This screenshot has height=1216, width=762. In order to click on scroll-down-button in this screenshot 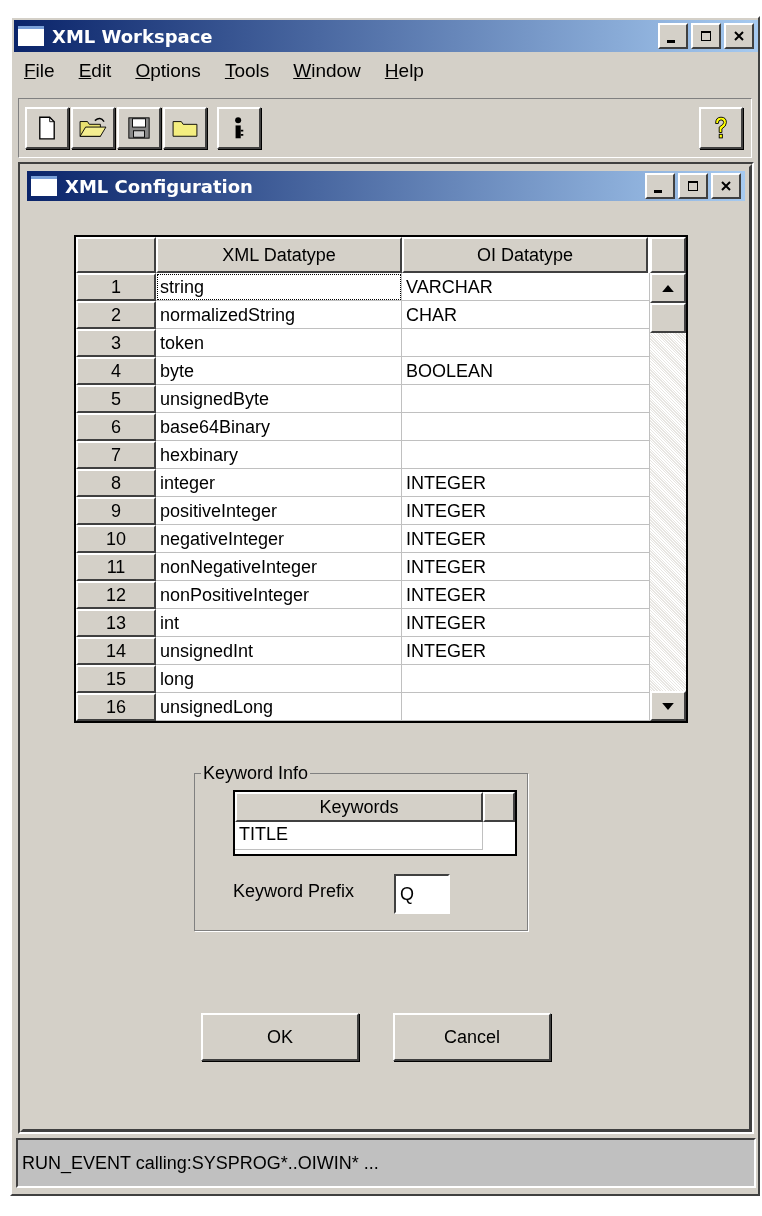, I will do `click(668, 706)`.